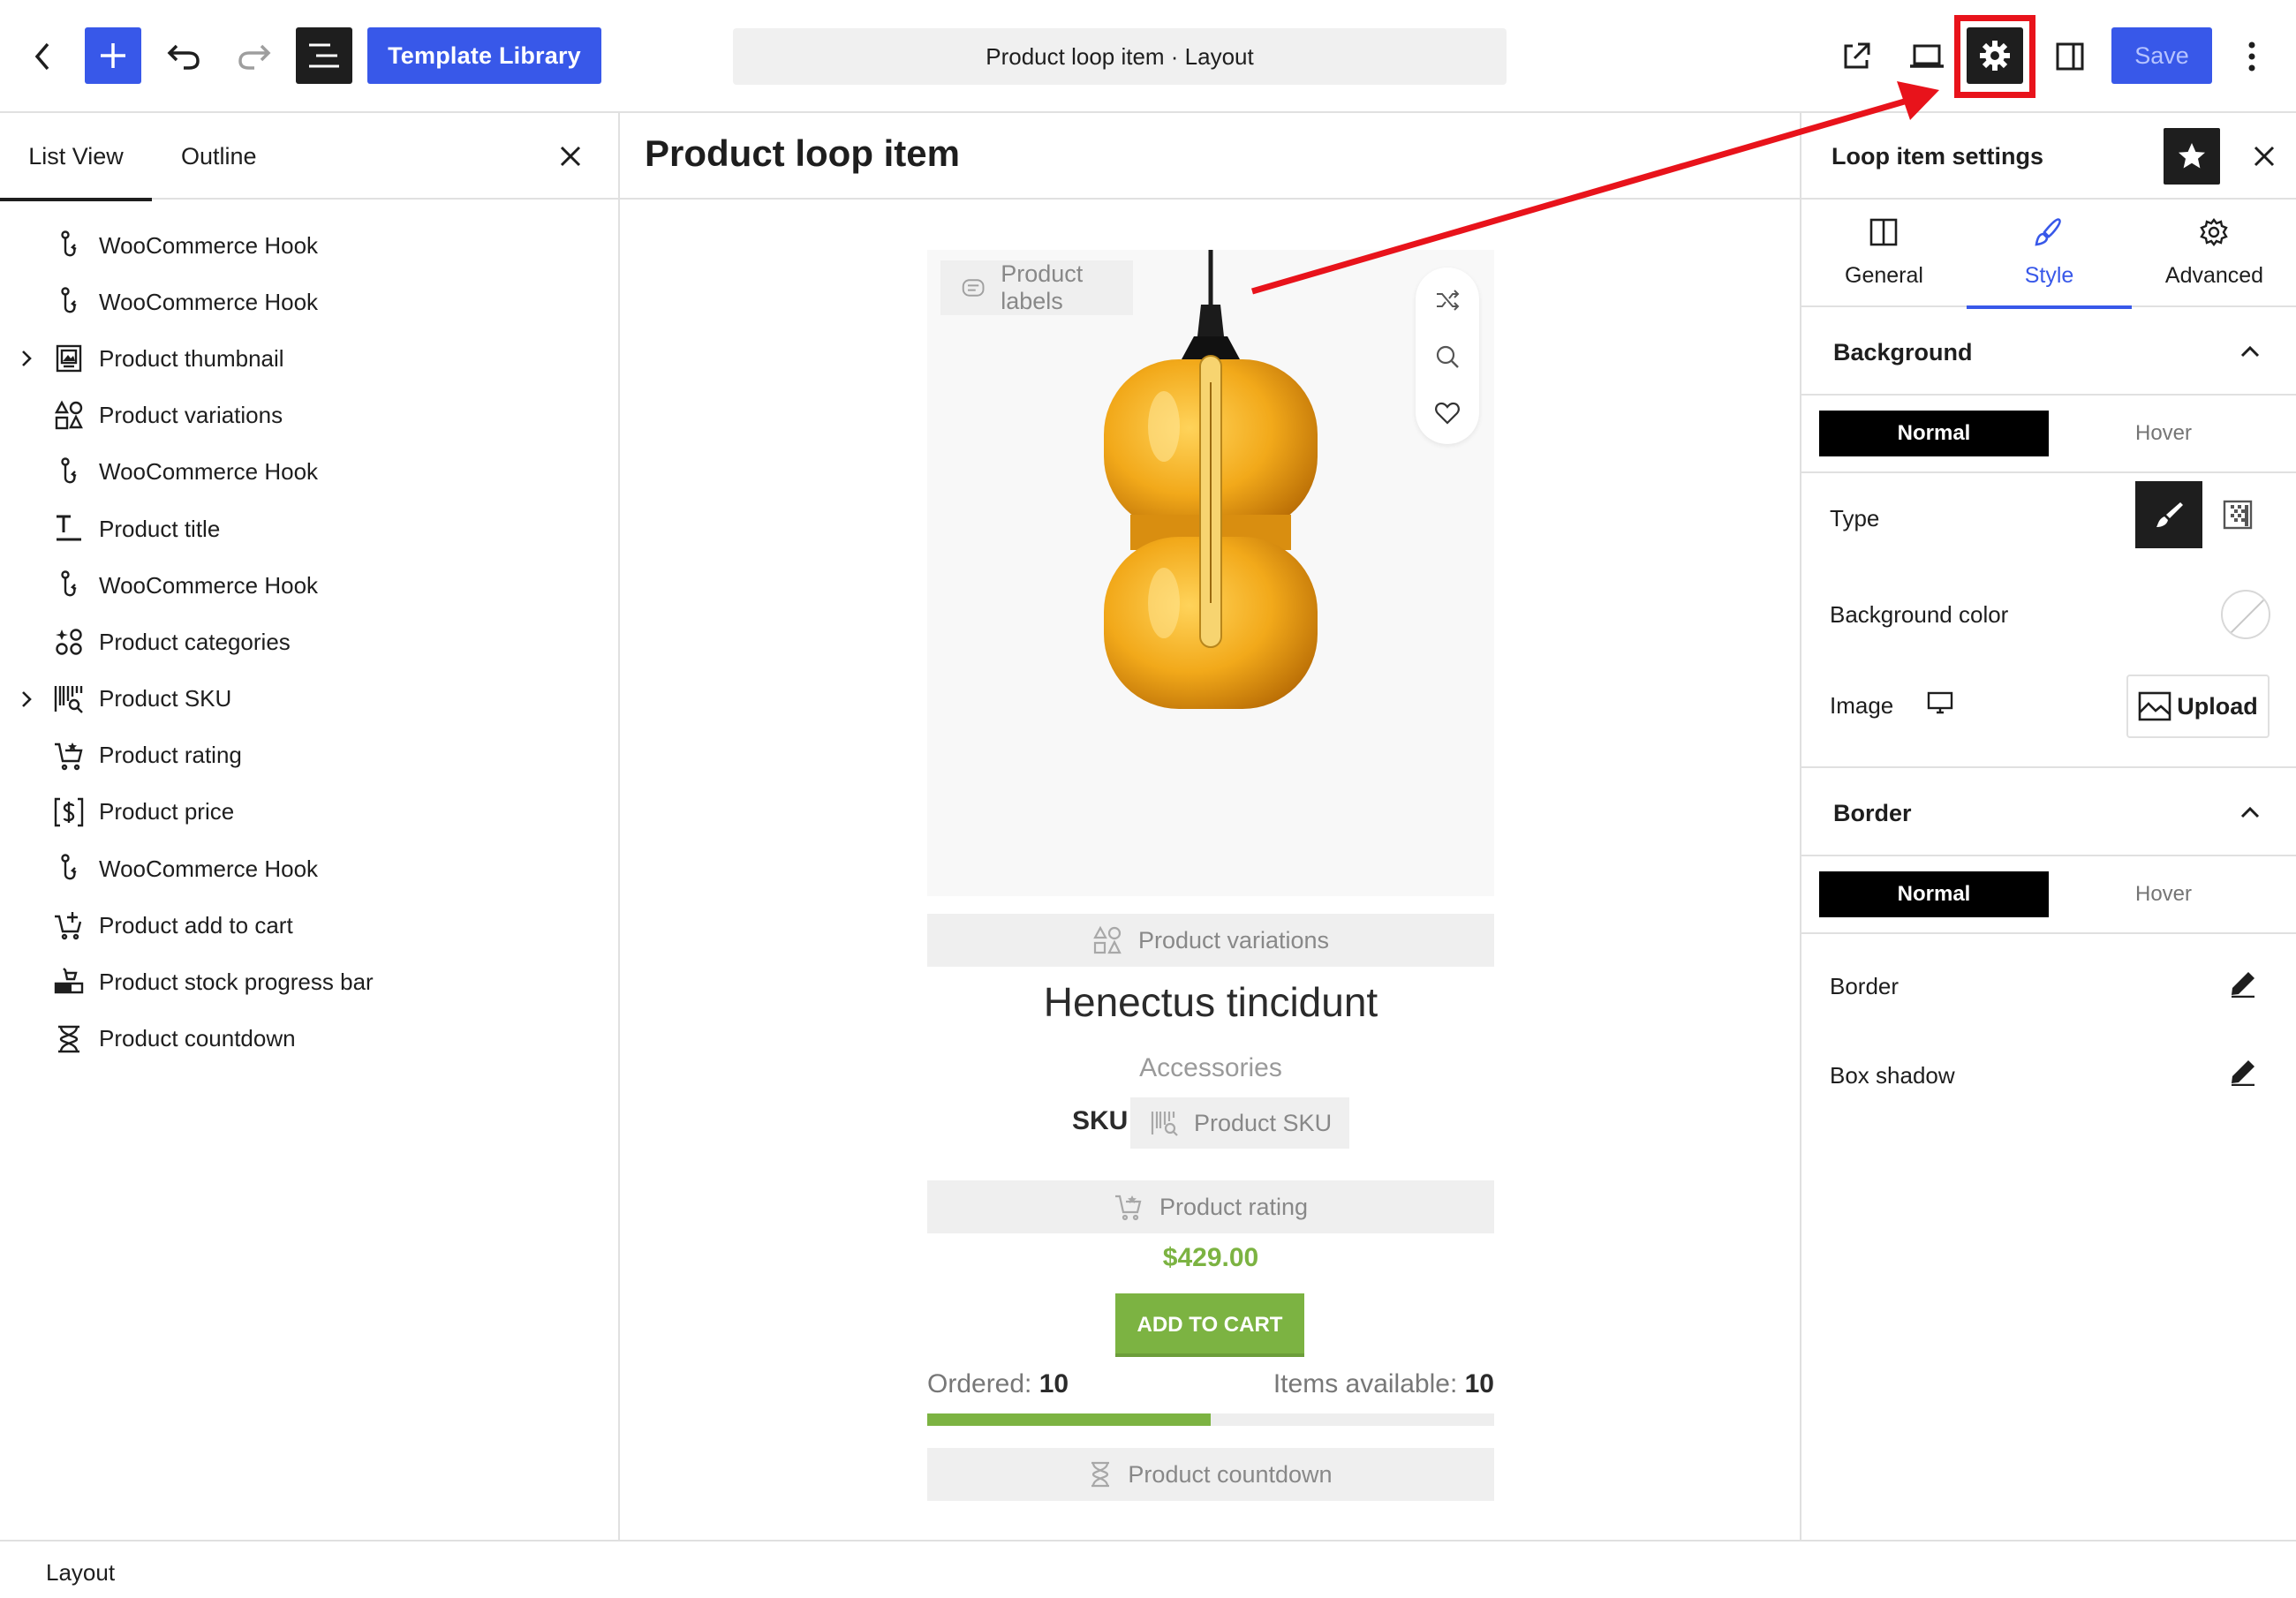 This screenshot has height=1598, width=2296. Describe the element at coordinates (309, 925) in the screenshot. I see `list-item: Product add to cart` at that location.